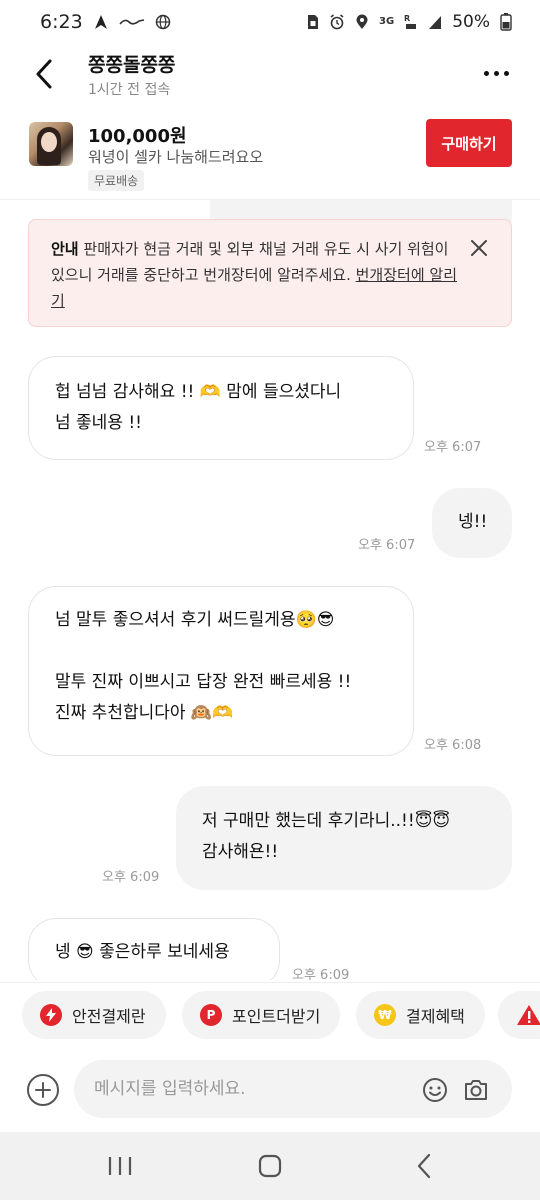  What do you see at coordinates (313, 22) in the screenshot?
I see `sim-icon` at bounding box center [313, 22].